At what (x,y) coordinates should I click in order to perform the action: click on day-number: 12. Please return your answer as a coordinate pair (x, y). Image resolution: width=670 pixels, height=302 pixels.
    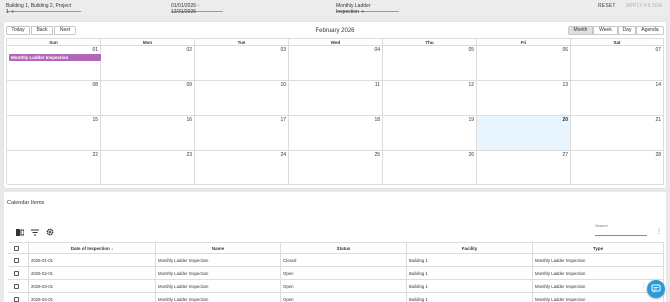
    Looking at the image, I should click on (471, 85).